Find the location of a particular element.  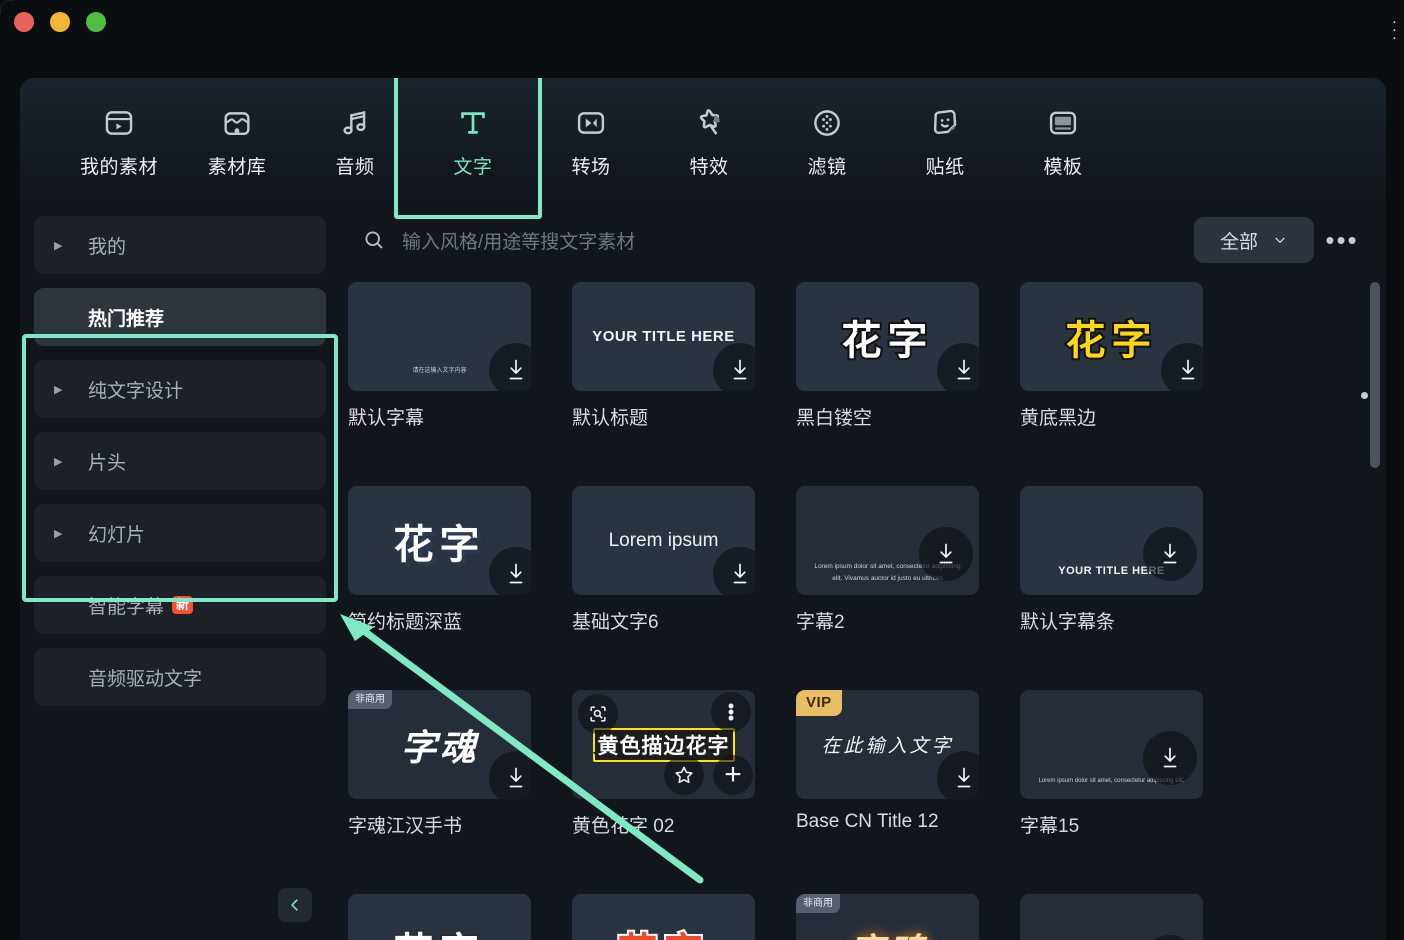

preview-magnifier-icon is located at coordinates (598, 714).